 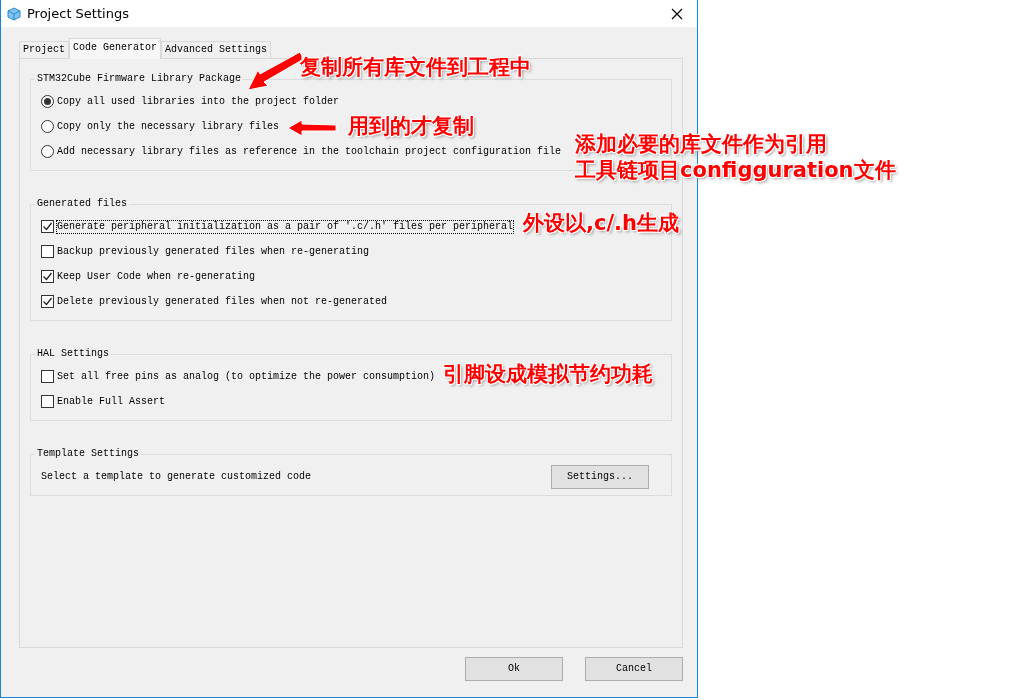 What do you see at coordinates (88, 454) in the screenshot?
I see `group-title: Template Settings` at bounding box center [88, 454].